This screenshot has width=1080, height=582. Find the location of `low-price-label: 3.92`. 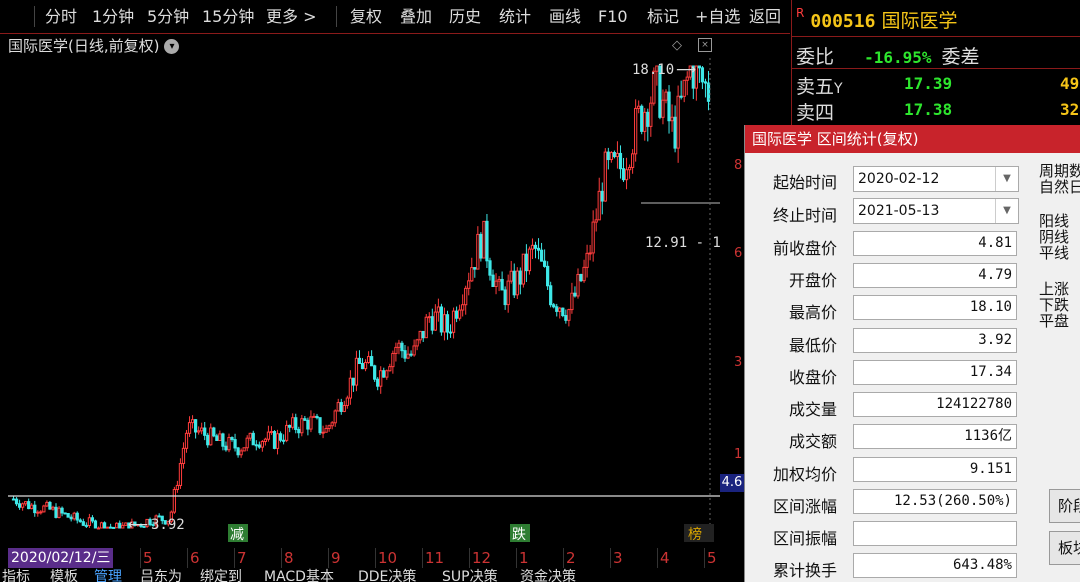

low-price-label: 3.92 is located at coordinates (168, 525).